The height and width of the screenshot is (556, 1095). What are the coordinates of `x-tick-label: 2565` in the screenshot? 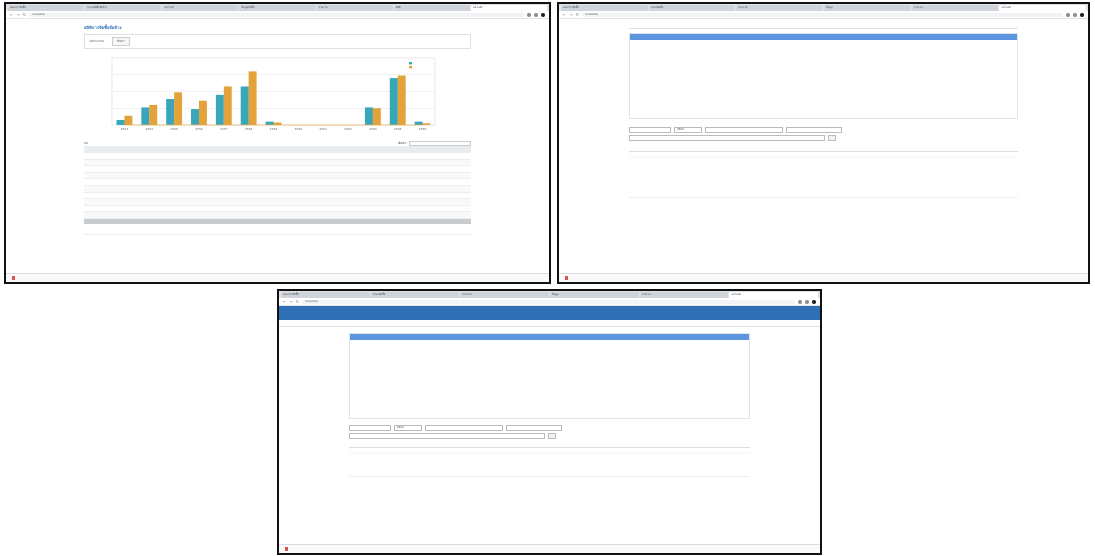 It's located at (423, 129).